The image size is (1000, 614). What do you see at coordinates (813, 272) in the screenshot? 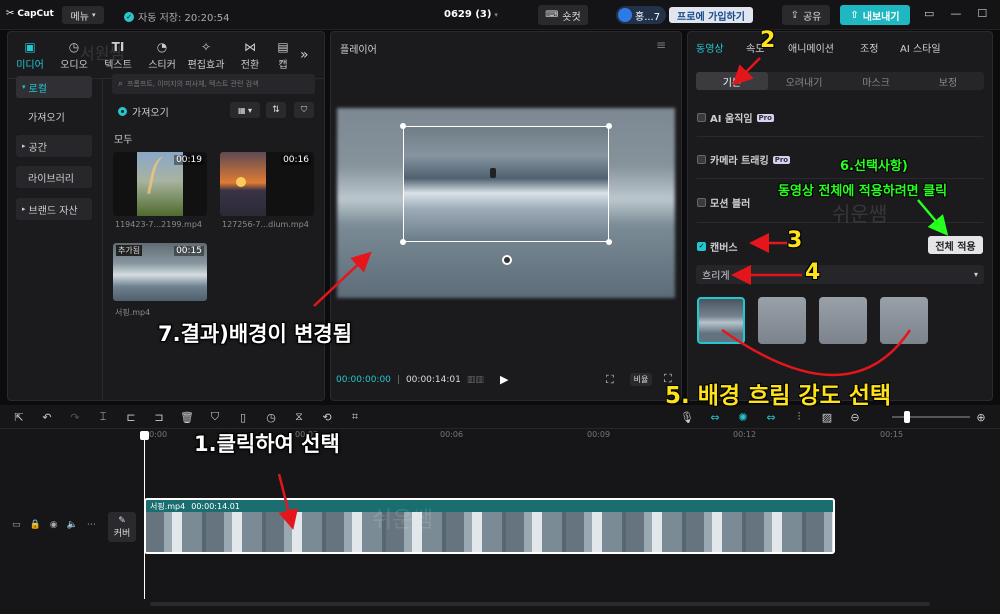
I see `annotation-step-4: 4` at bounding box center [813, 272].